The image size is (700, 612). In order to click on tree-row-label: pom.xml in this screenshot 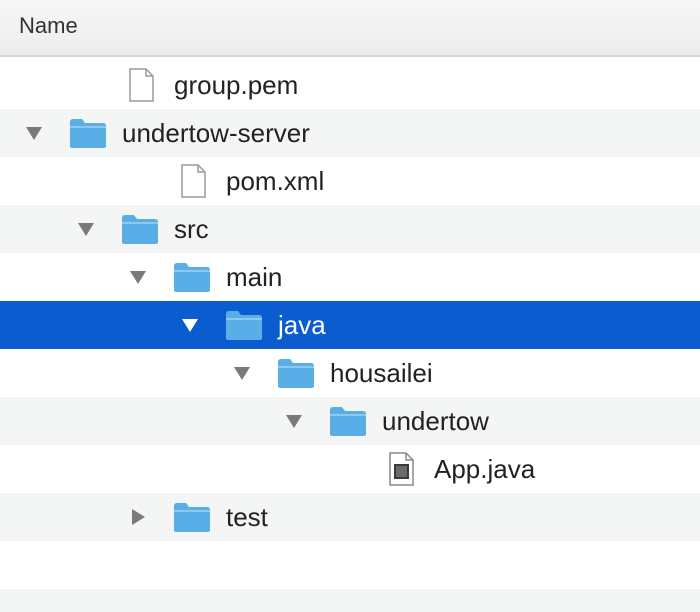, I will do `click(275, 181)`.